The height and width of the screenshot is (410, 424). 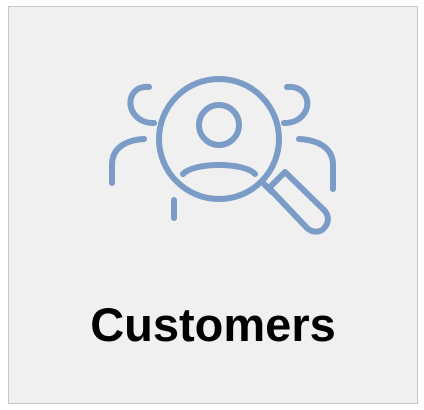 I want to click on tile-label: Customers, so click(x=213, y=324).